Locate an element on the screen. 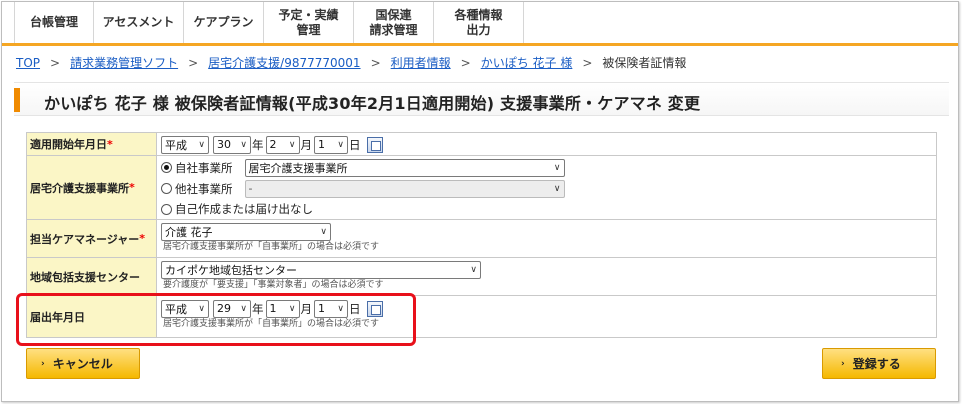 The height and width of the screenshot is (404, 962). calendar-icon is located at coordinates (374, 144).